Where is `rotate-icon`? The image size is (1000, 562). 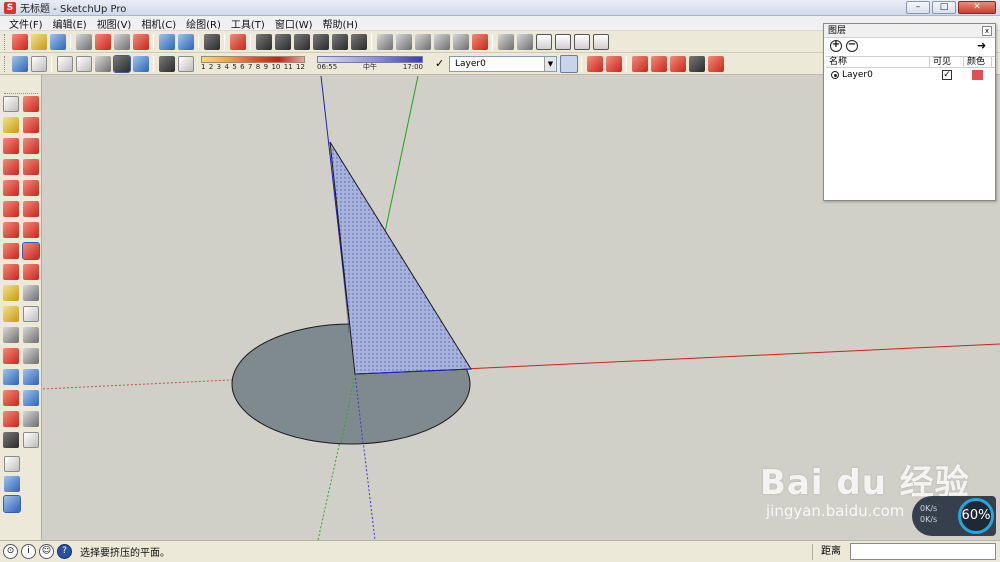 rotate-icon is located at coordinates (11, 251).